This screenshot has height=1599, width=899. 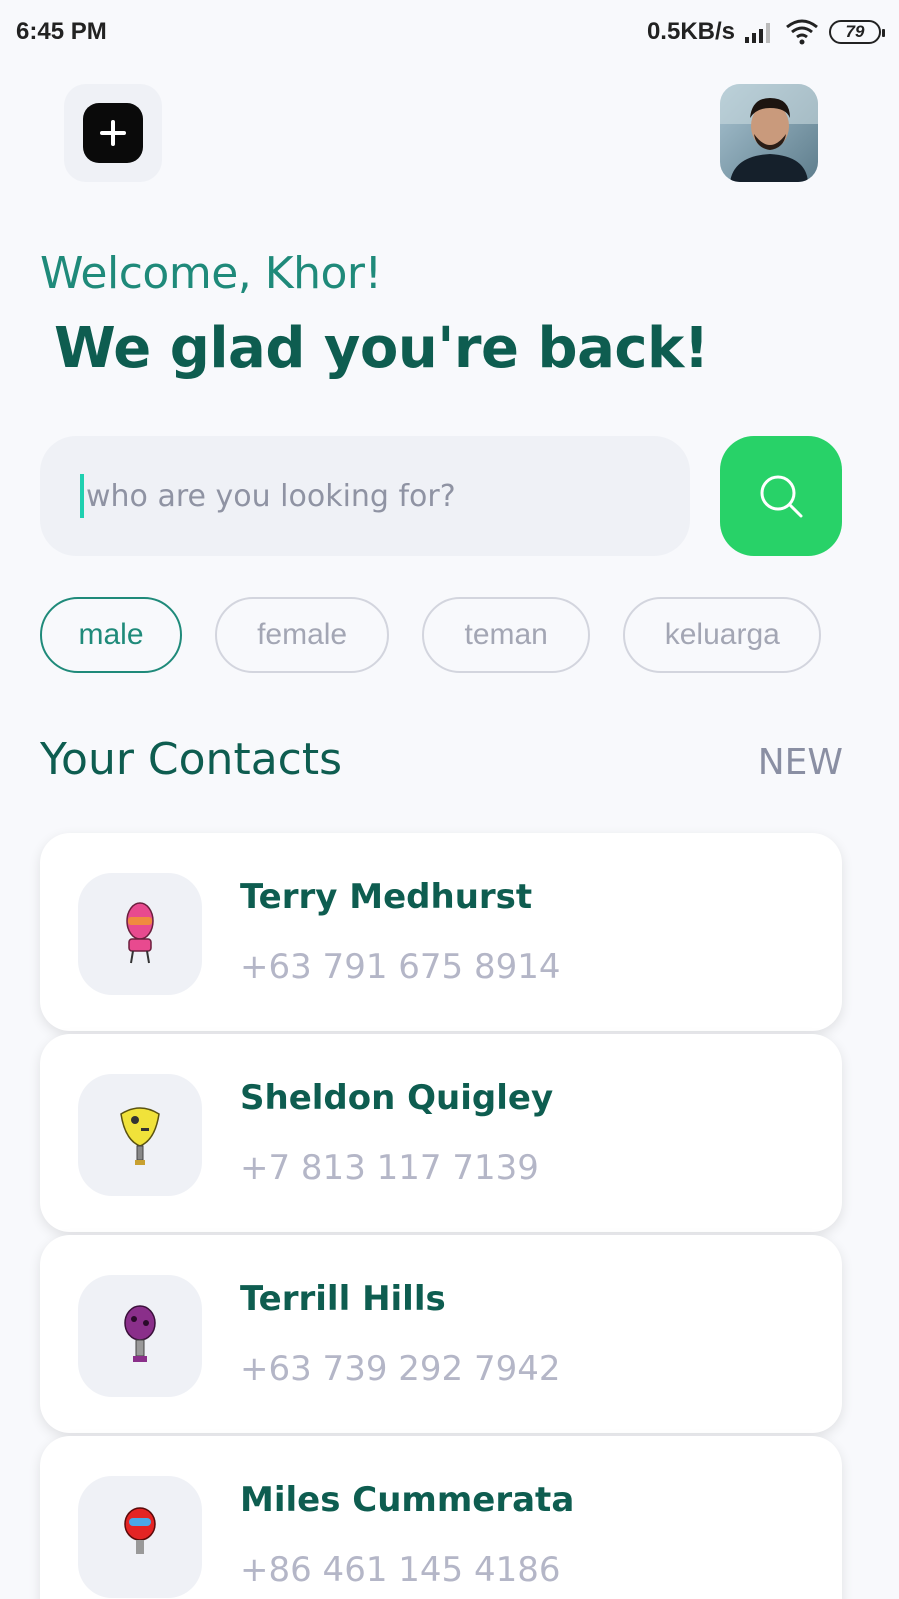 What do you see at coordinates (389, 1168) in the screenshot?
I see `contact-phone: +7 813 117 7139` at bounding box center [389, 1168].